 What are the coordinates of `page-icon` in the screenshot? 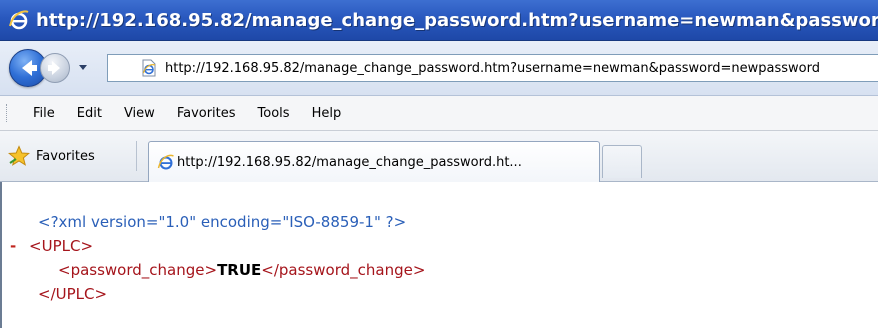 It's located at (149, 68).